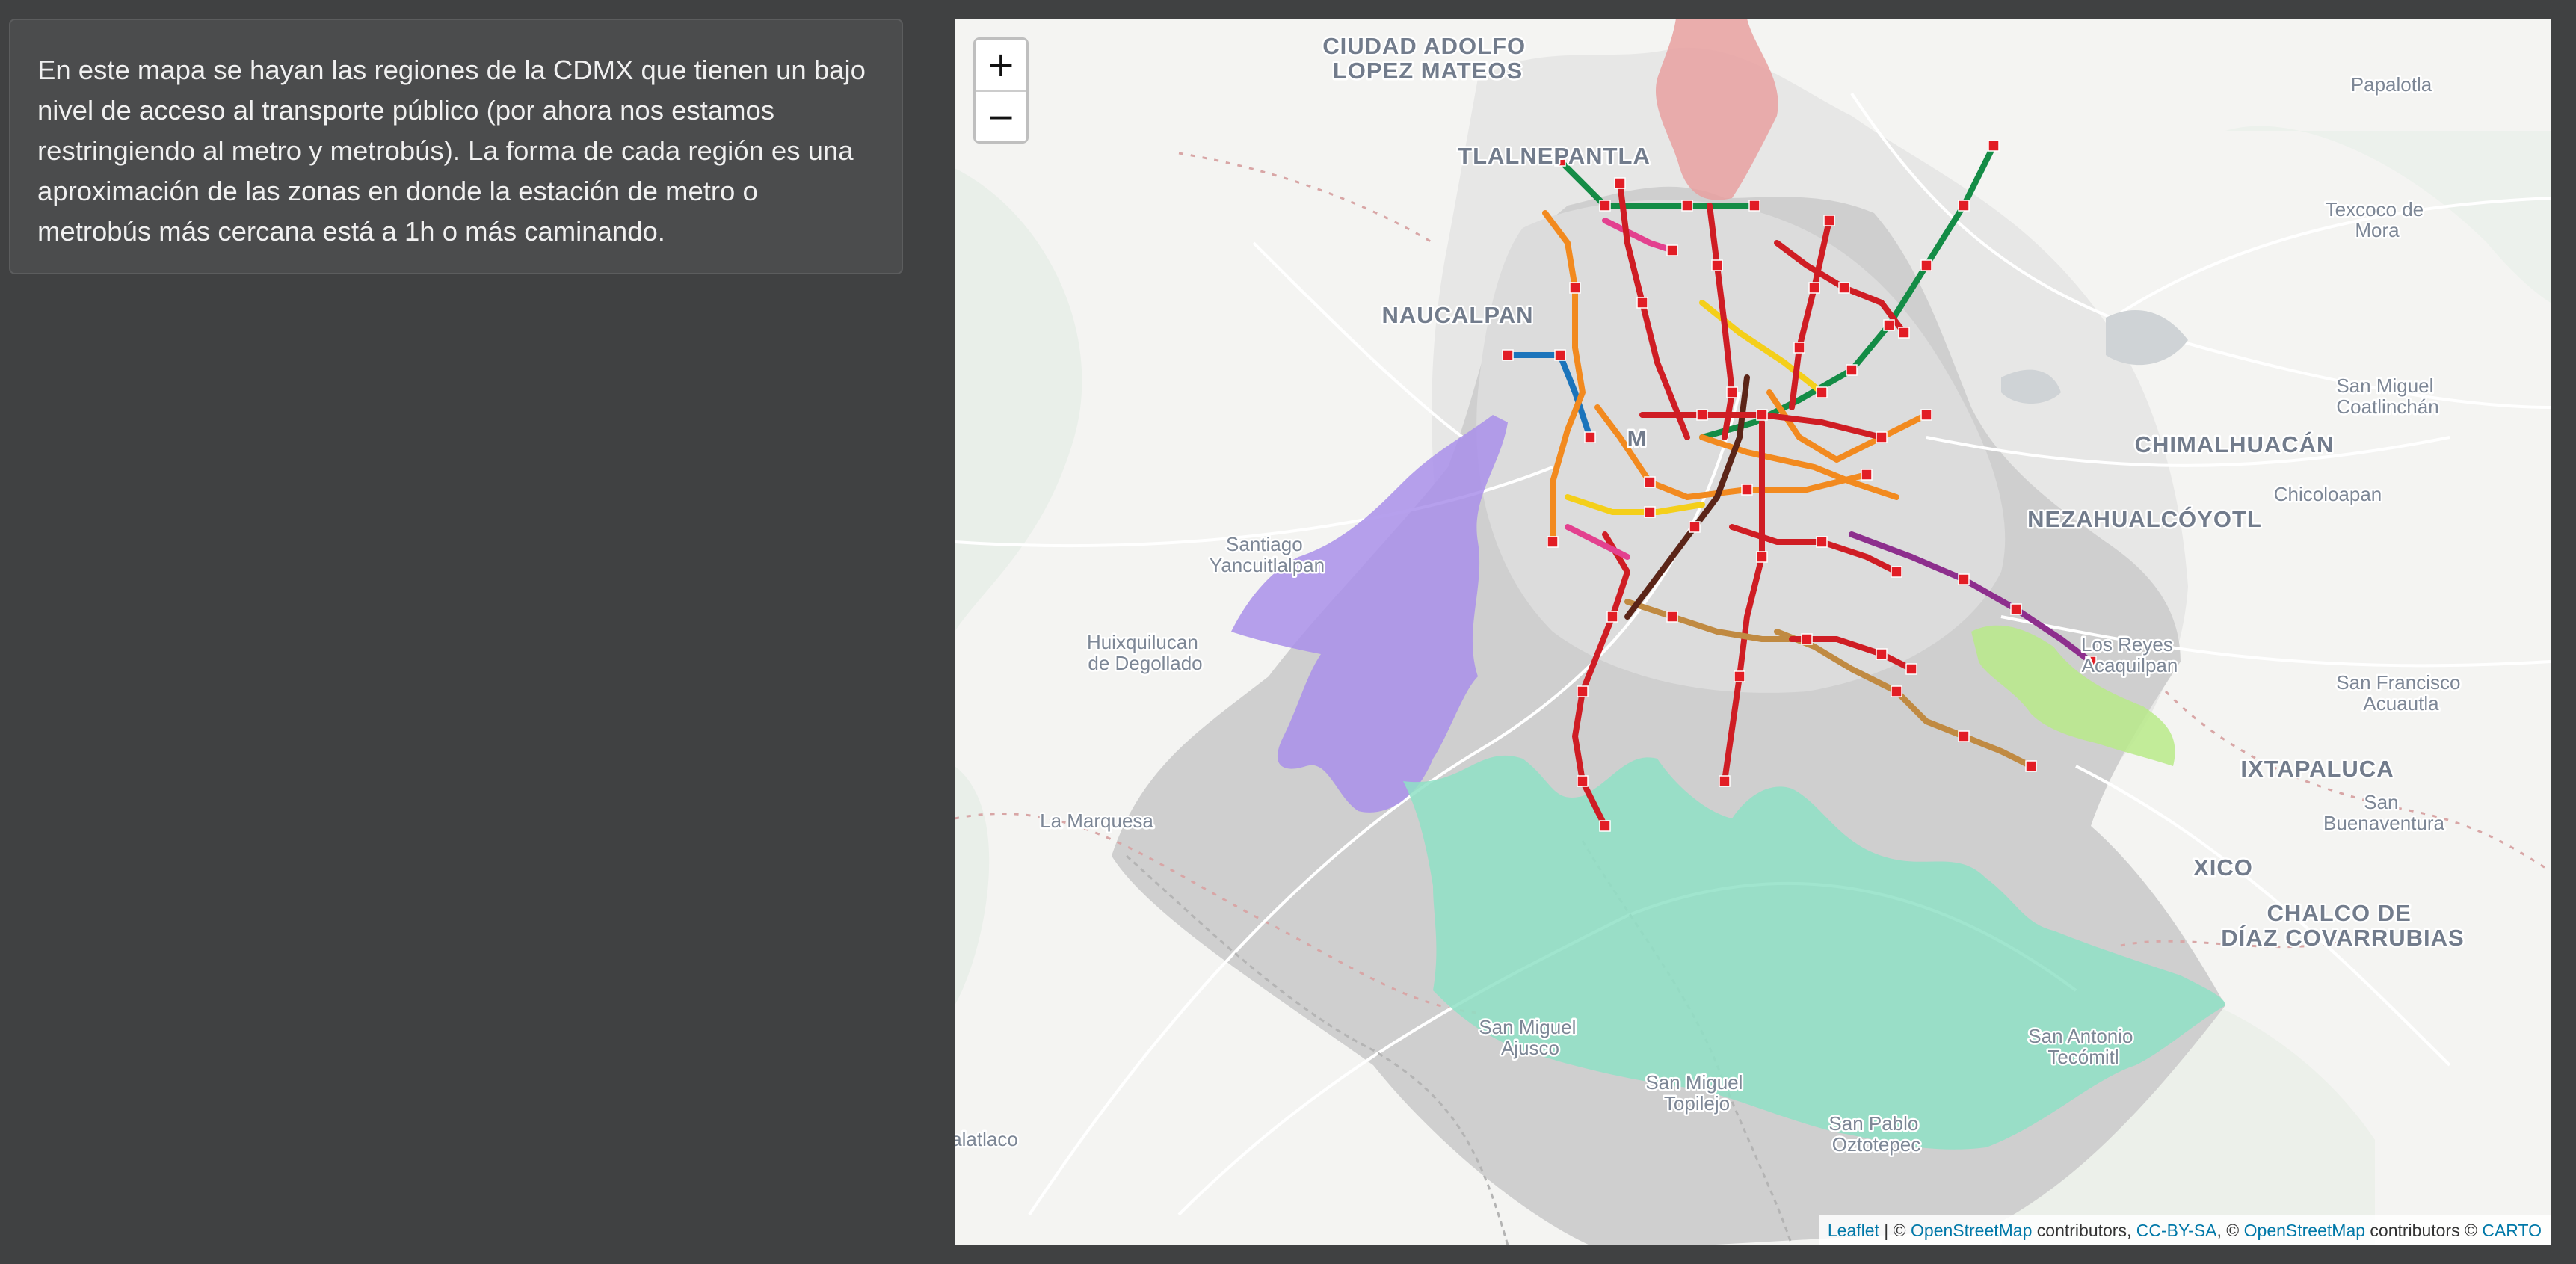 Image resolution: width=2576 pixels, height=1264 pixels. Describe the element at coordinates (2424, 1230) in the screenshot. I see `attribution-text: contributors ©` at that location.